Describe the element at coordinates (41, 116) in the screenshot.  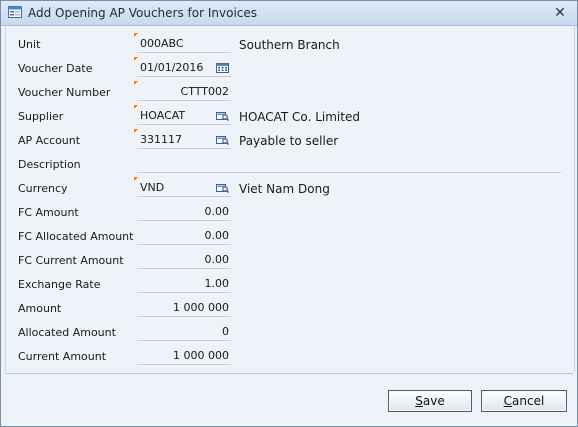
I see `supplier-label: Supplier` at that location.